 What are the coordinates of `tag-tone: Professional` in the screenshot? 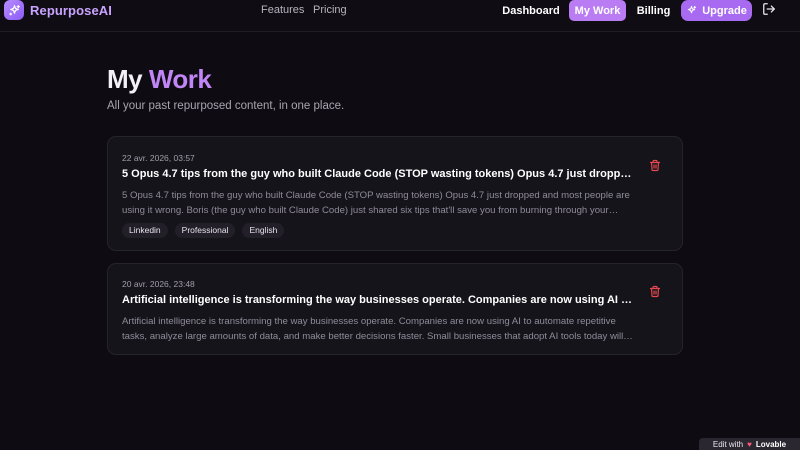 It's located at (205, 230).